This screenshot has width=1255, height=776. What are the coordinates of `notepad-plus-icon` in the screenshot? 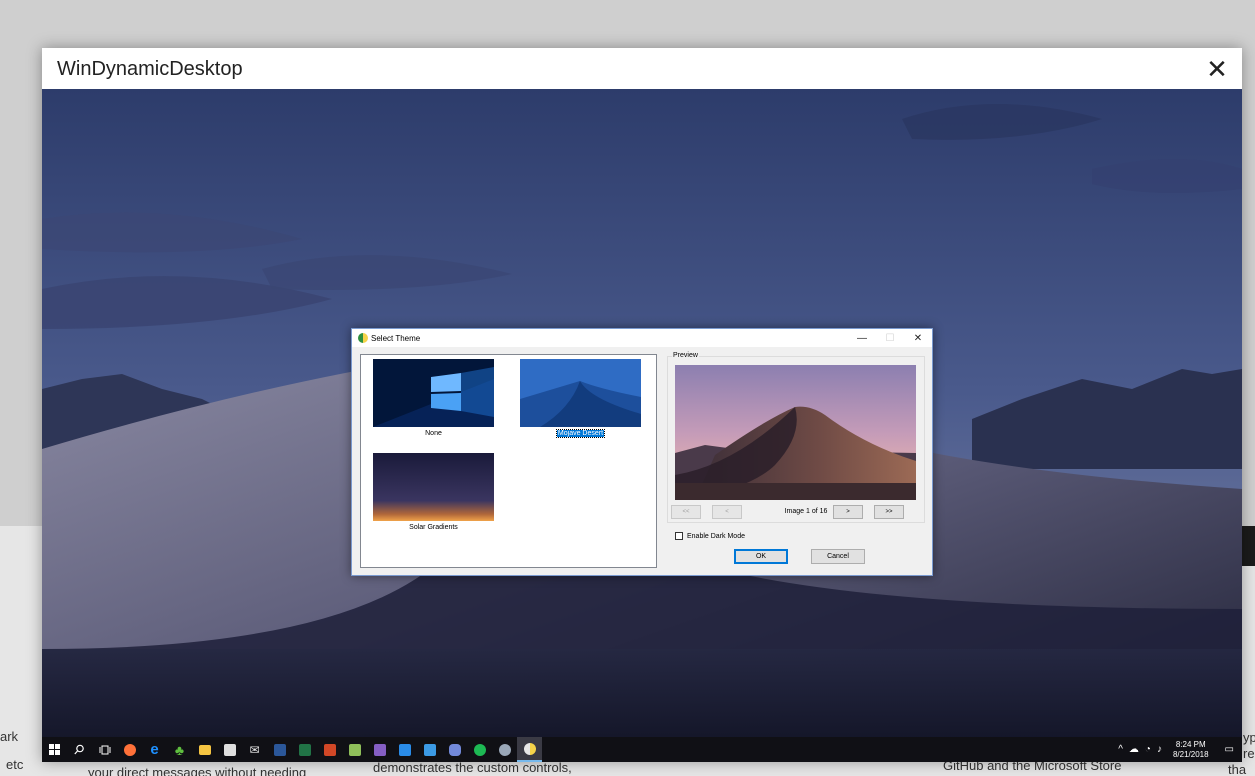 It's located at (354, 749).